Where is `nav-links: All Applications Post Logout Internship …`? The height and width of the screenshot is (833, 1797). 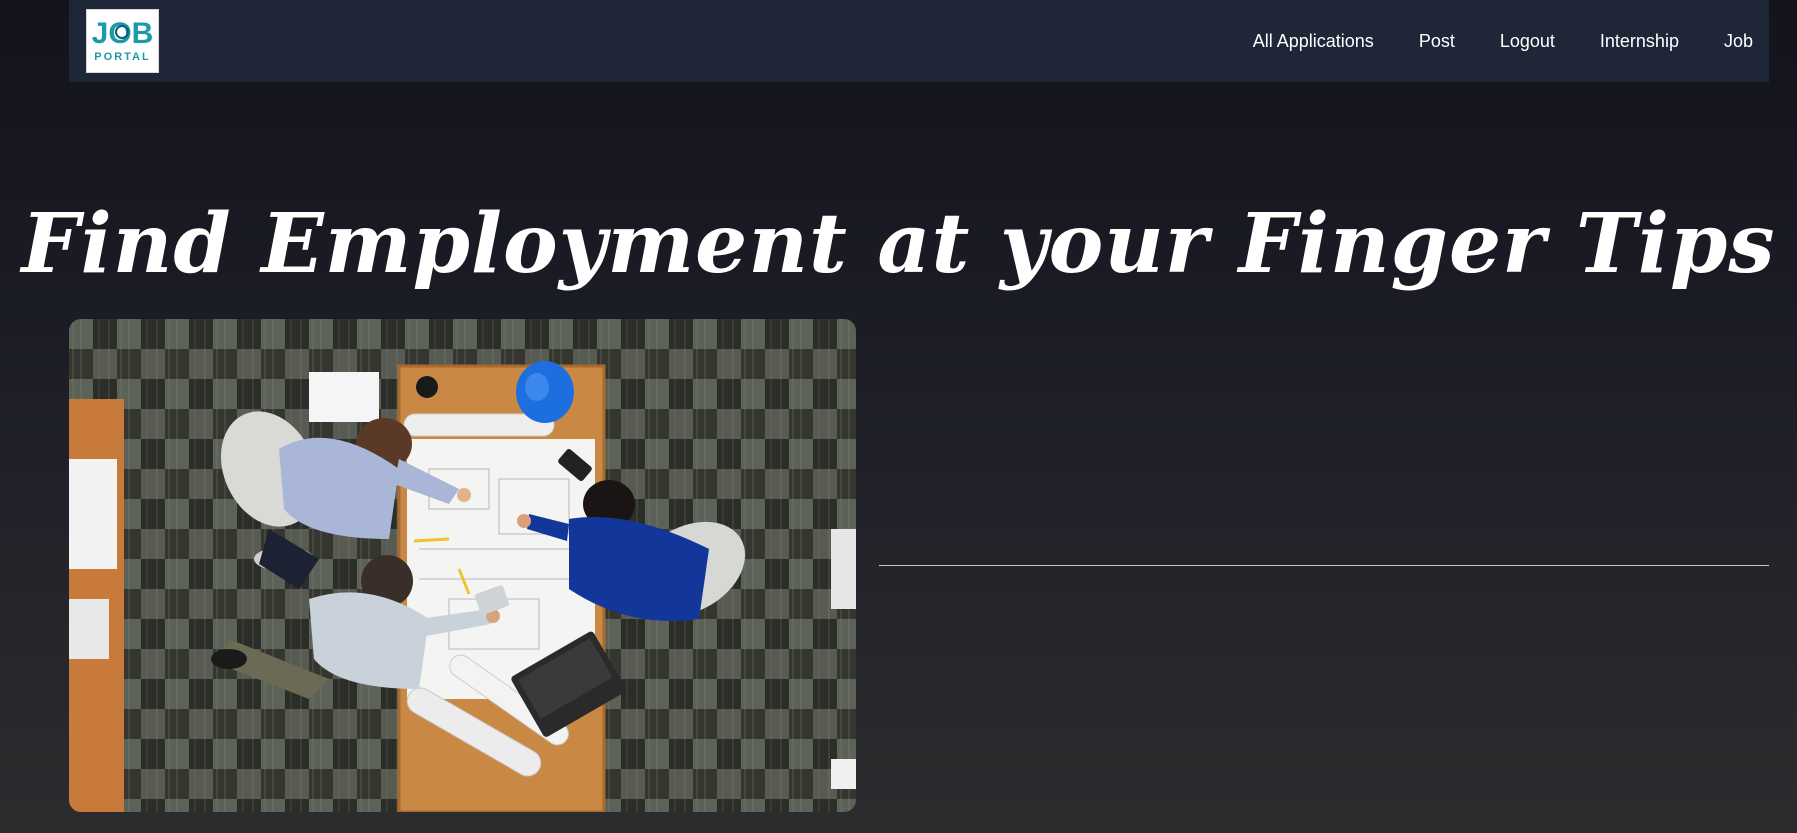 nav-links: All Applications Post Logout Internship … is located at coordinates (1480, 41).